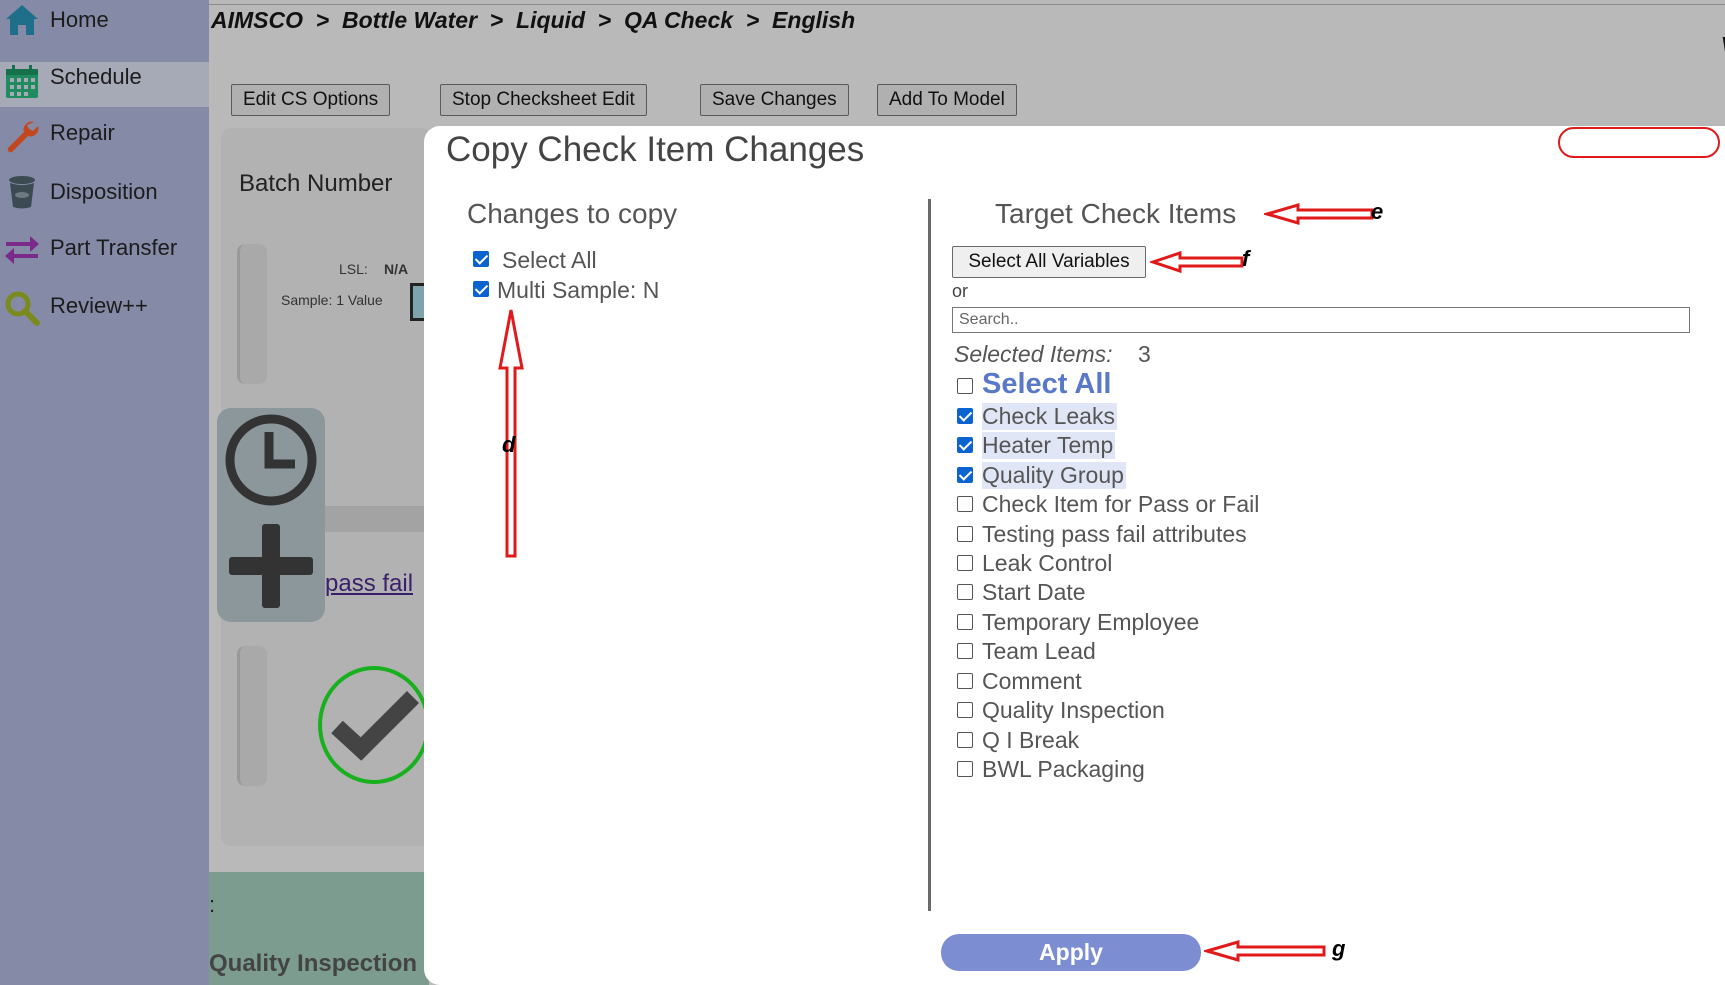  I want to click on or-label: or, so click(960, 291).